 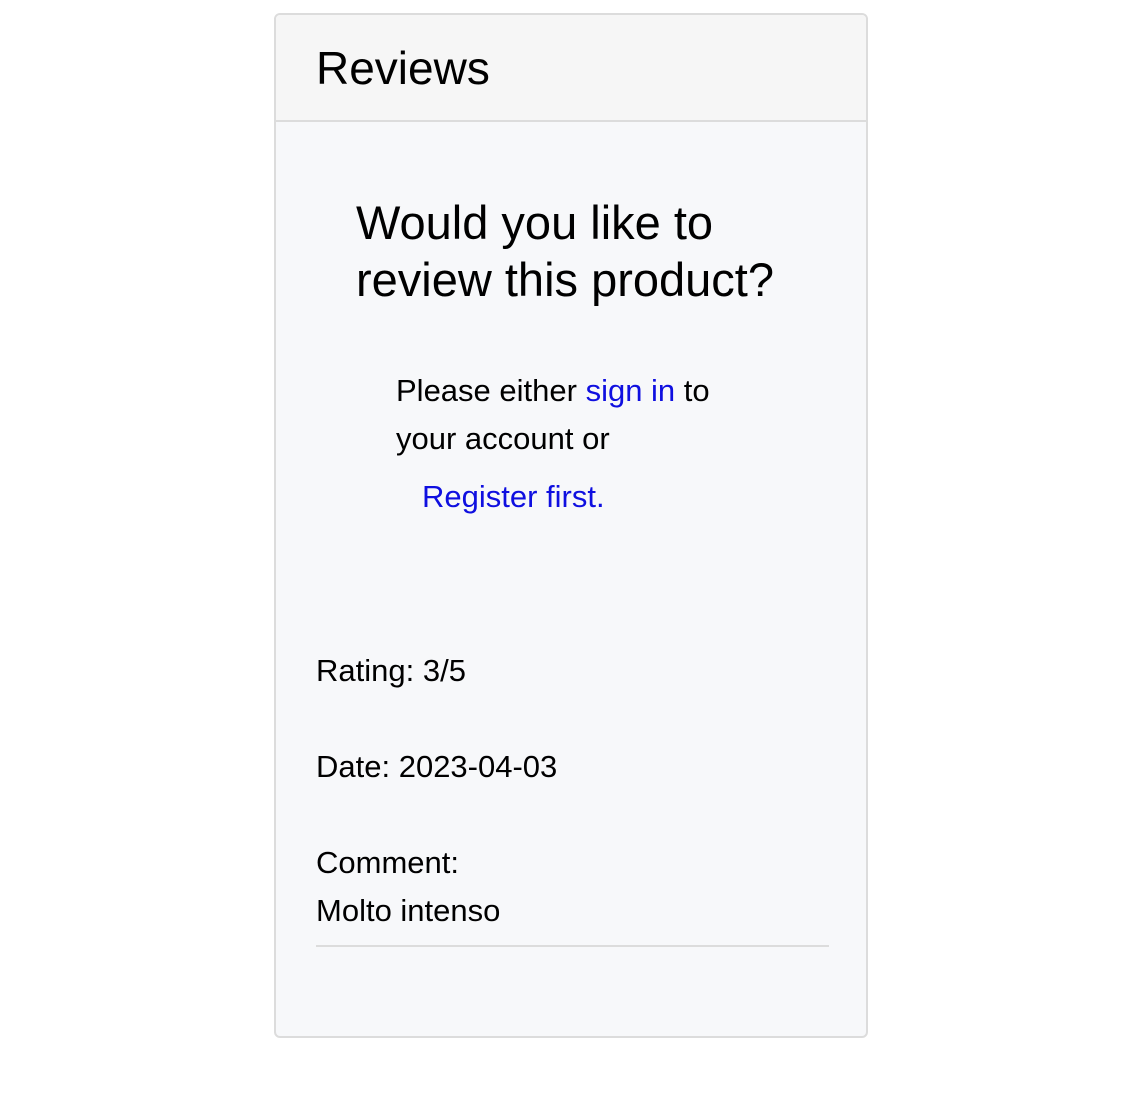 What do you see at coordinates (403, 68) in the screenshot?
I see `reviews-title: Reviews` at bounding box center [403, 68].